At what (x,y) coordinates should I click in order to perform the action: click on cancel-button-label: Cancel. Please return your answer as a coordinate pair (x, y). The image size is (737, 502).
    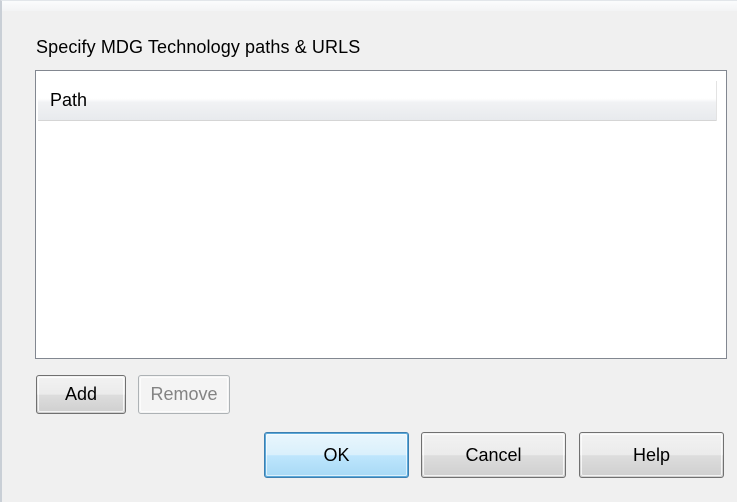
    Looking at the image, I should click on (493, 455).